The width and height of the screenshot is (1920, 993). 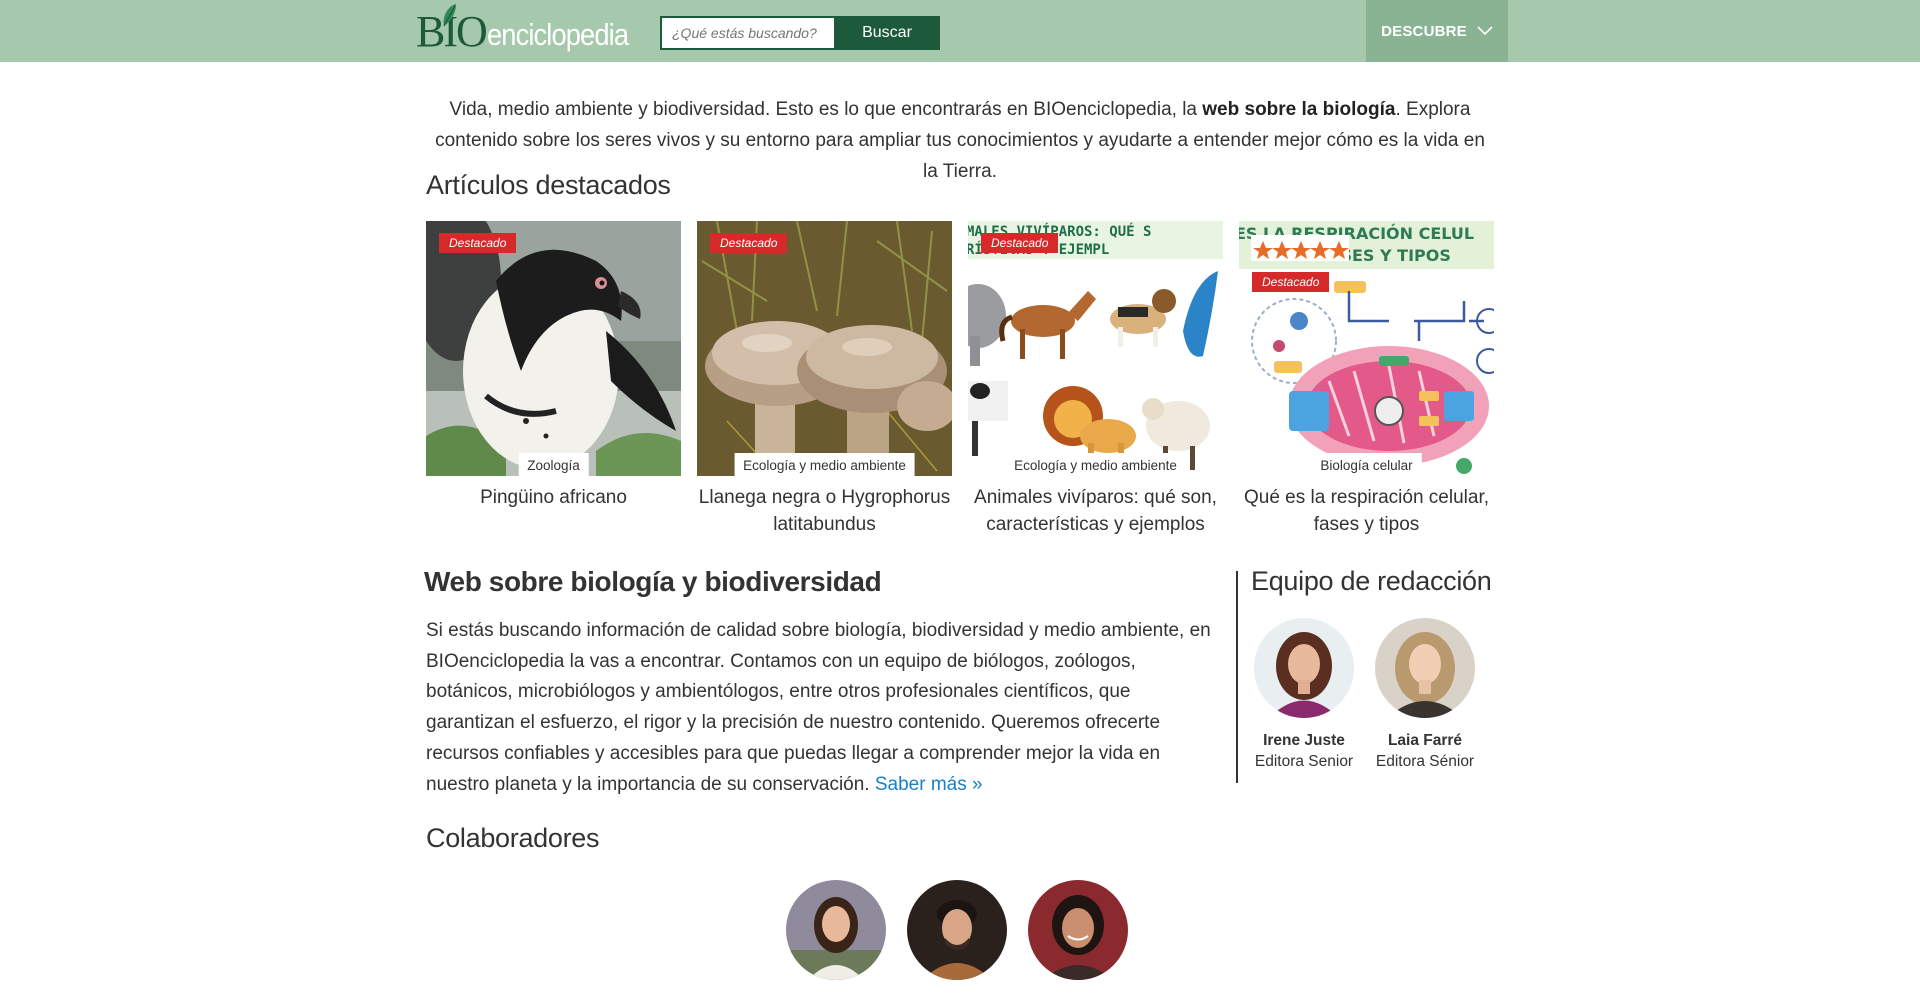 I want to click on search-input, so click(x=748, y=33).